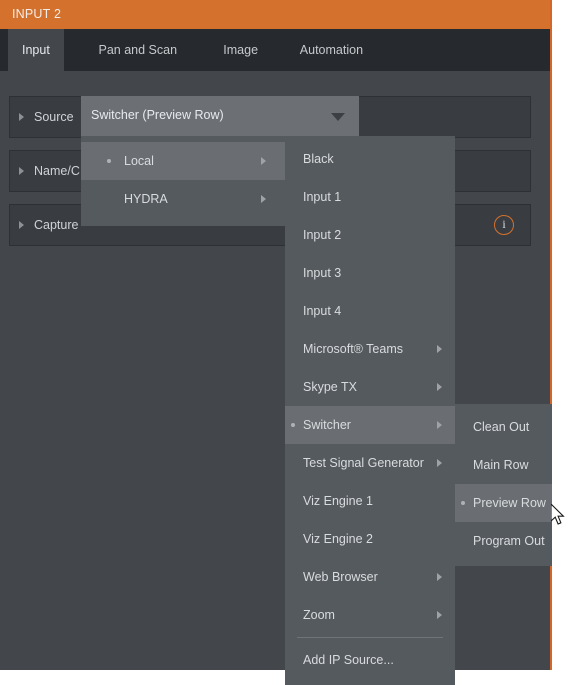 This screenshot has height=685, width=571. Describe the element at coordinates (353, 349) in the screenshot. I see `menu-item-label: Microsoft® Teams` at that location.